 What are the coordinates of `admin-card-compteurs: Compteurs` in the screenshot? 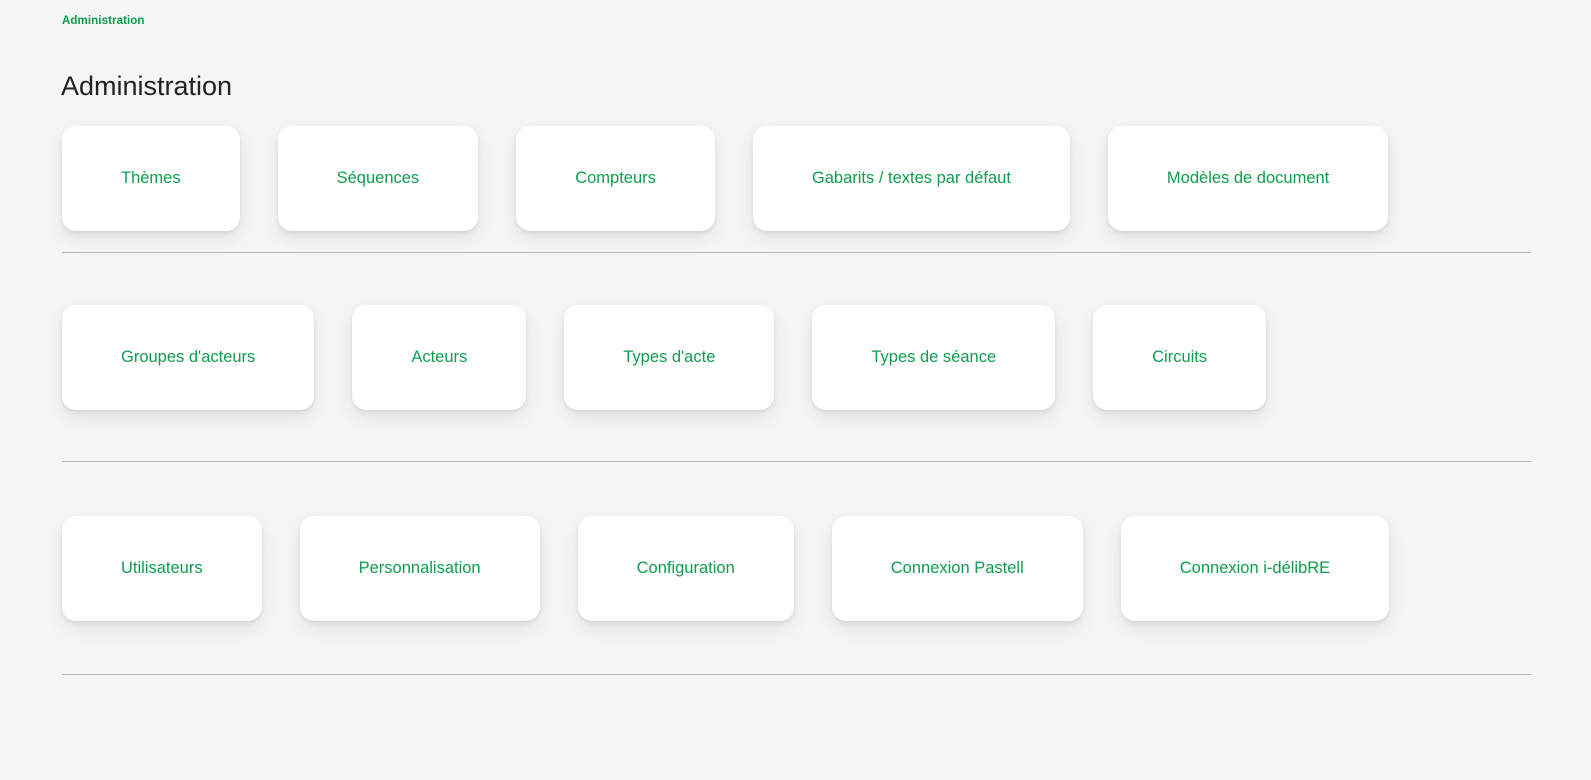 It's located at (615, 178).